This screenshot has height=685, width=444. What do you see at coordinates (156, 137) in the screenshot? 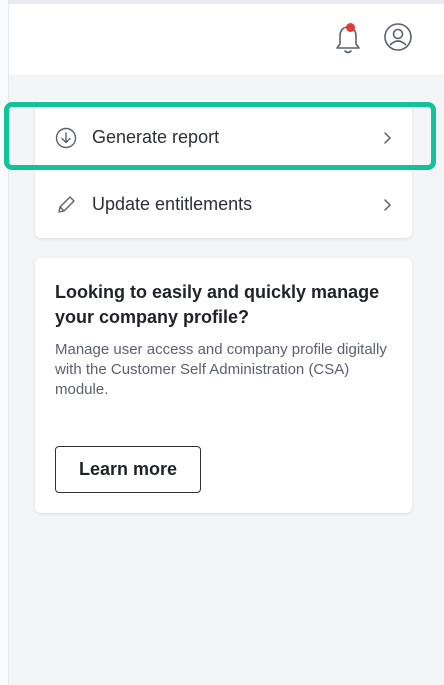
I see `generate-report-label: Generate report` at bounding box center [156, 137].